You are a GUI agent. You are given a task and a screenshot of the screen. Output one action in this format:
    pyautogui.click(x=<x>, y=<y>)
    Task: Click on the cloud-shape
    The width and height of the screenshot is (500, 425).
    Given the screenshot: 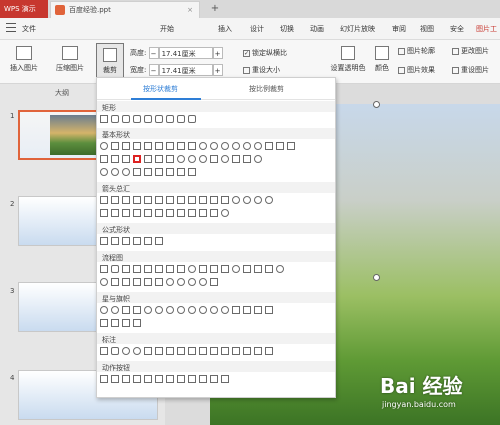 What is the action you would take?
    pyautogui.click(x=115, y=172)
    